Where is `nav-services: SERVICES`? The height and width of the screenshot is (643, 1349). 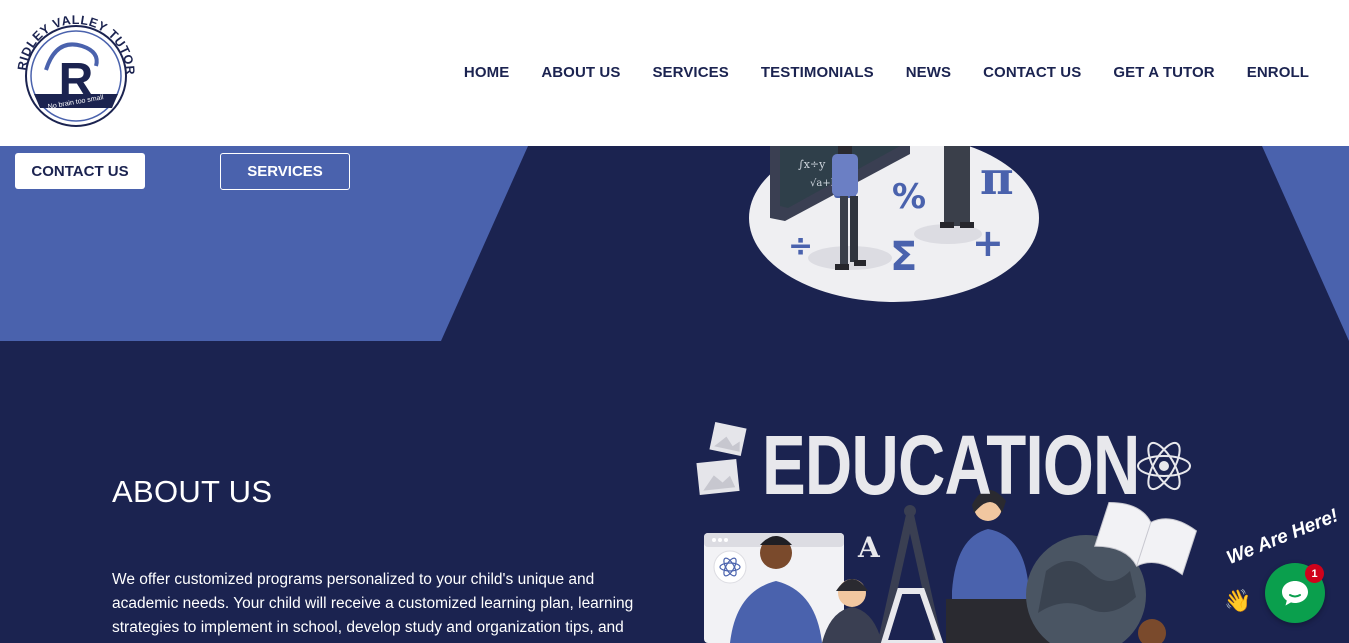 nav-services: SERVICES is located at coordinates (690, 72).